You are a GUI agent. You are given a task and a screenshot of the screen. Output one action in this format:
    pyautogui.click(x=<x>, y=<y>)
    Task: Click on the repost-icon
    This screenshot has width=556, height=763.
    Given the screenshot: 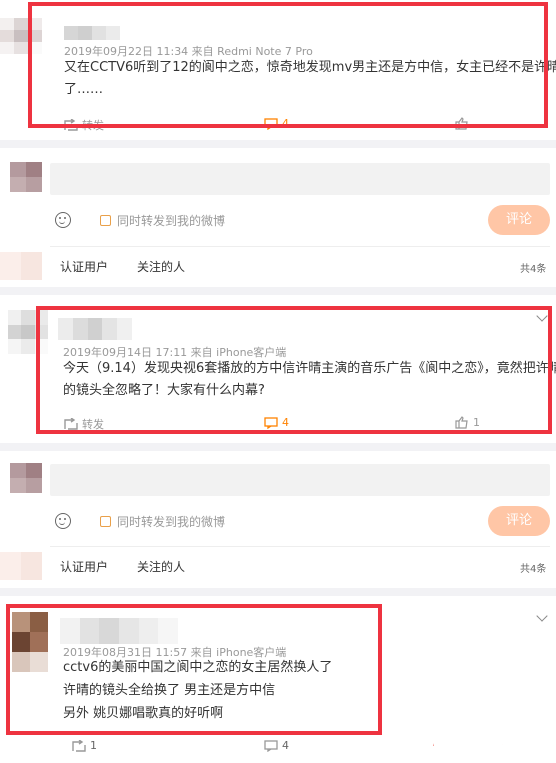 What is the action you would take?
    pyautogui.click(x=79, y=745)
    